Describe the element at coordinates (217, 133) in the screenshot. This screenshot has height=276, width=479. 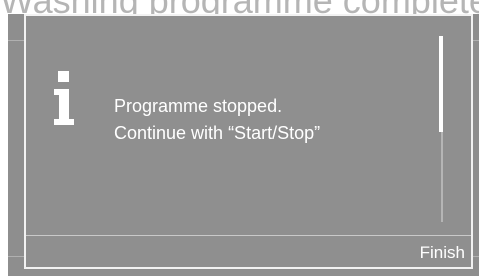
I see `message-line-2: Continue with “Start/Stop”` at that location.